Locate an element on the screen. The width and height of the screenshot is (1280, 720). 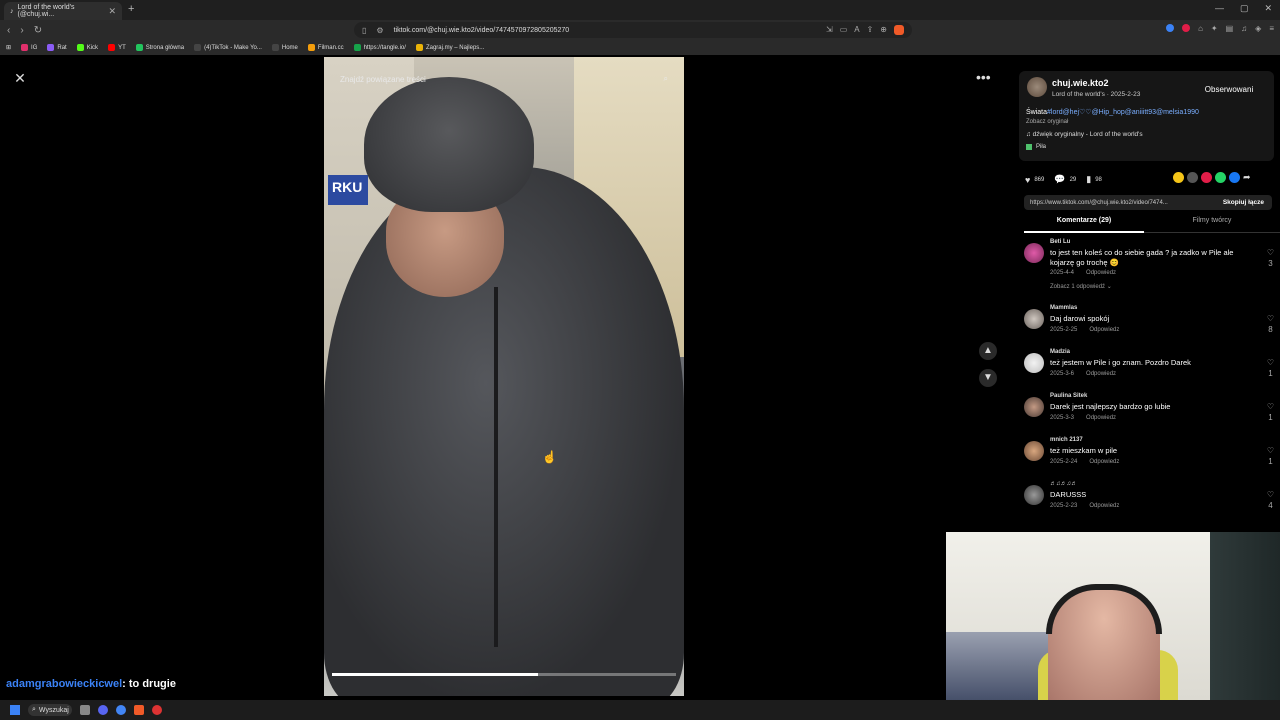
more-options-icon: ••• is located at coordinates (983, 77).